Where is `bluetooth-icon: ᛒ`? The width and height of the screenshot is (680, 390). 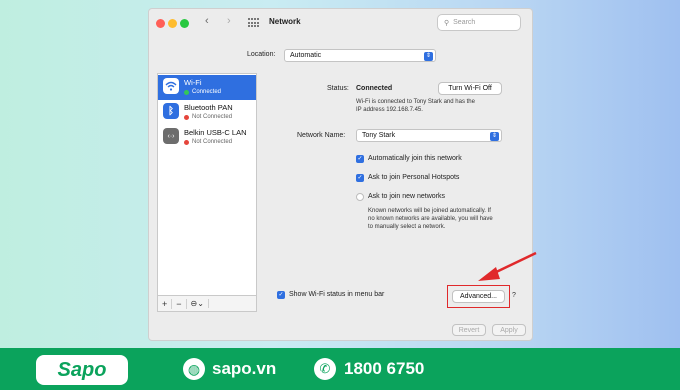 bluetooth-icon: ᛒ is located at coordinates (171, 111).